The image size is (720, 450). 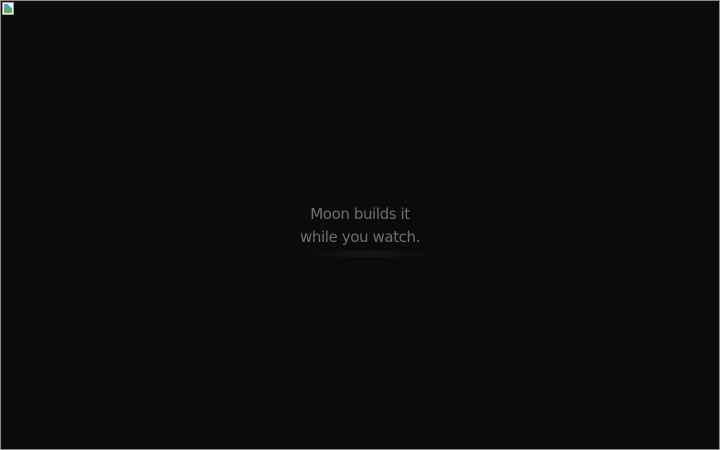 What do you see at coordinates (8, 8) in the screenshot?
I see `broken-image-icon` at bounding box center [8, 8].